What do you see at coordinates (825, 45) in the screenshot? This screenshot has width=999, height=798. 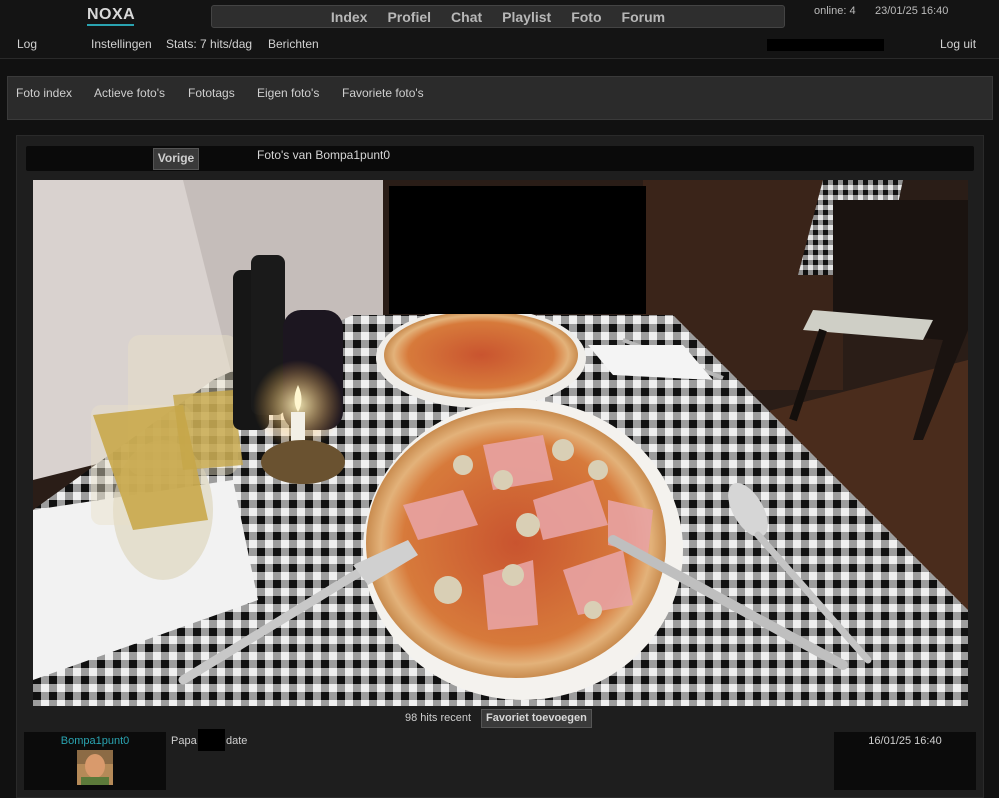 I see `redaction-bar` at bounding box center [825, 45].